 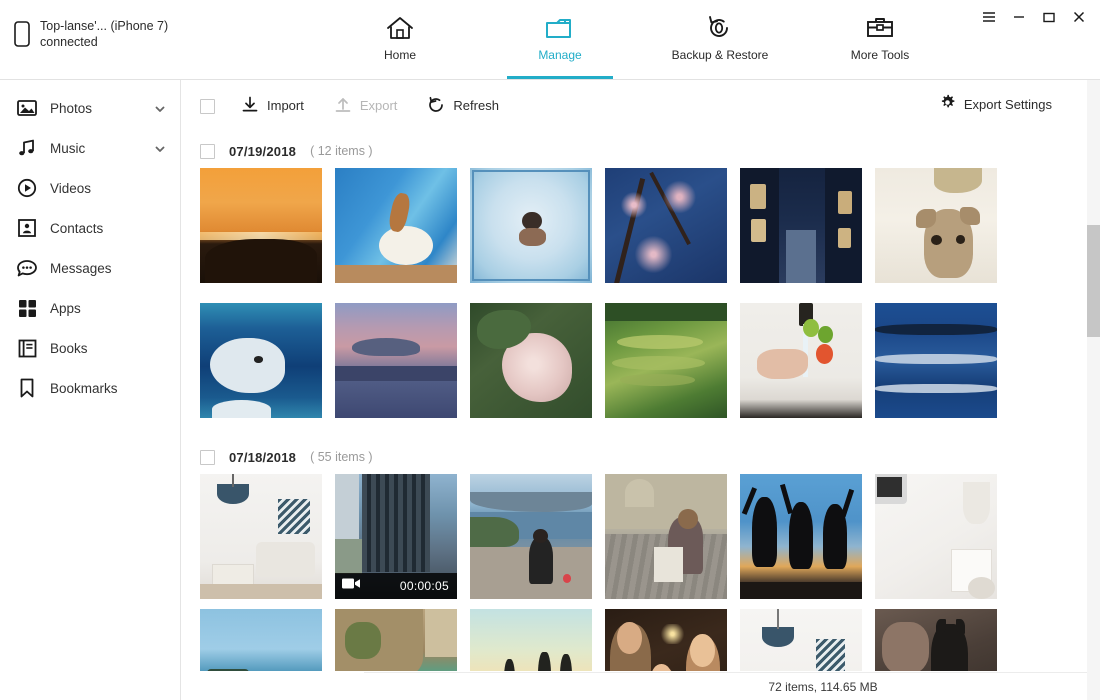 What do you see at coordinates (424, 586) in the screenshot?
I see `video-duration: 00:00:05` at bounding box center [424, 586].